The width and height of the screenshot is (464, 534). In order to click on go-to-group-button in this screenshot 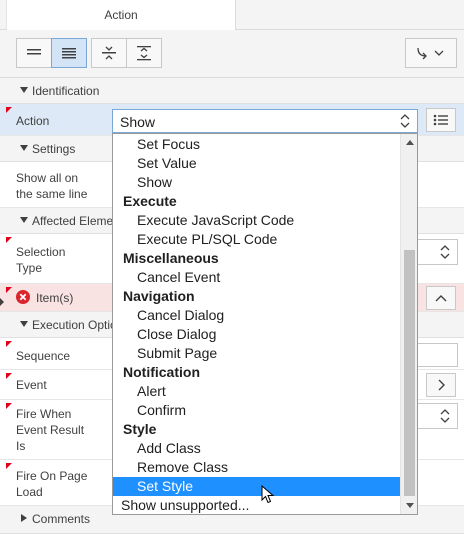, I will do `click(431, 53)`.